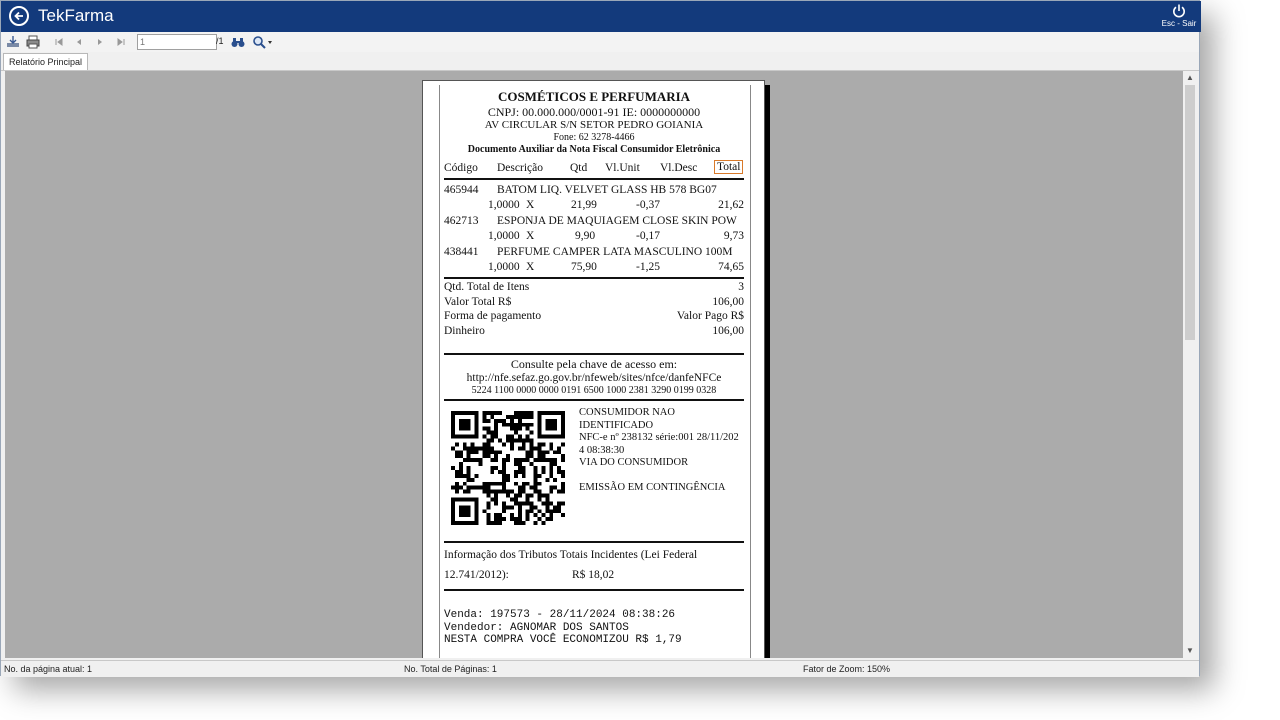 The width and height of the screenshot is (1280, 720). I want to click on page-number-input, so click(177, 42).